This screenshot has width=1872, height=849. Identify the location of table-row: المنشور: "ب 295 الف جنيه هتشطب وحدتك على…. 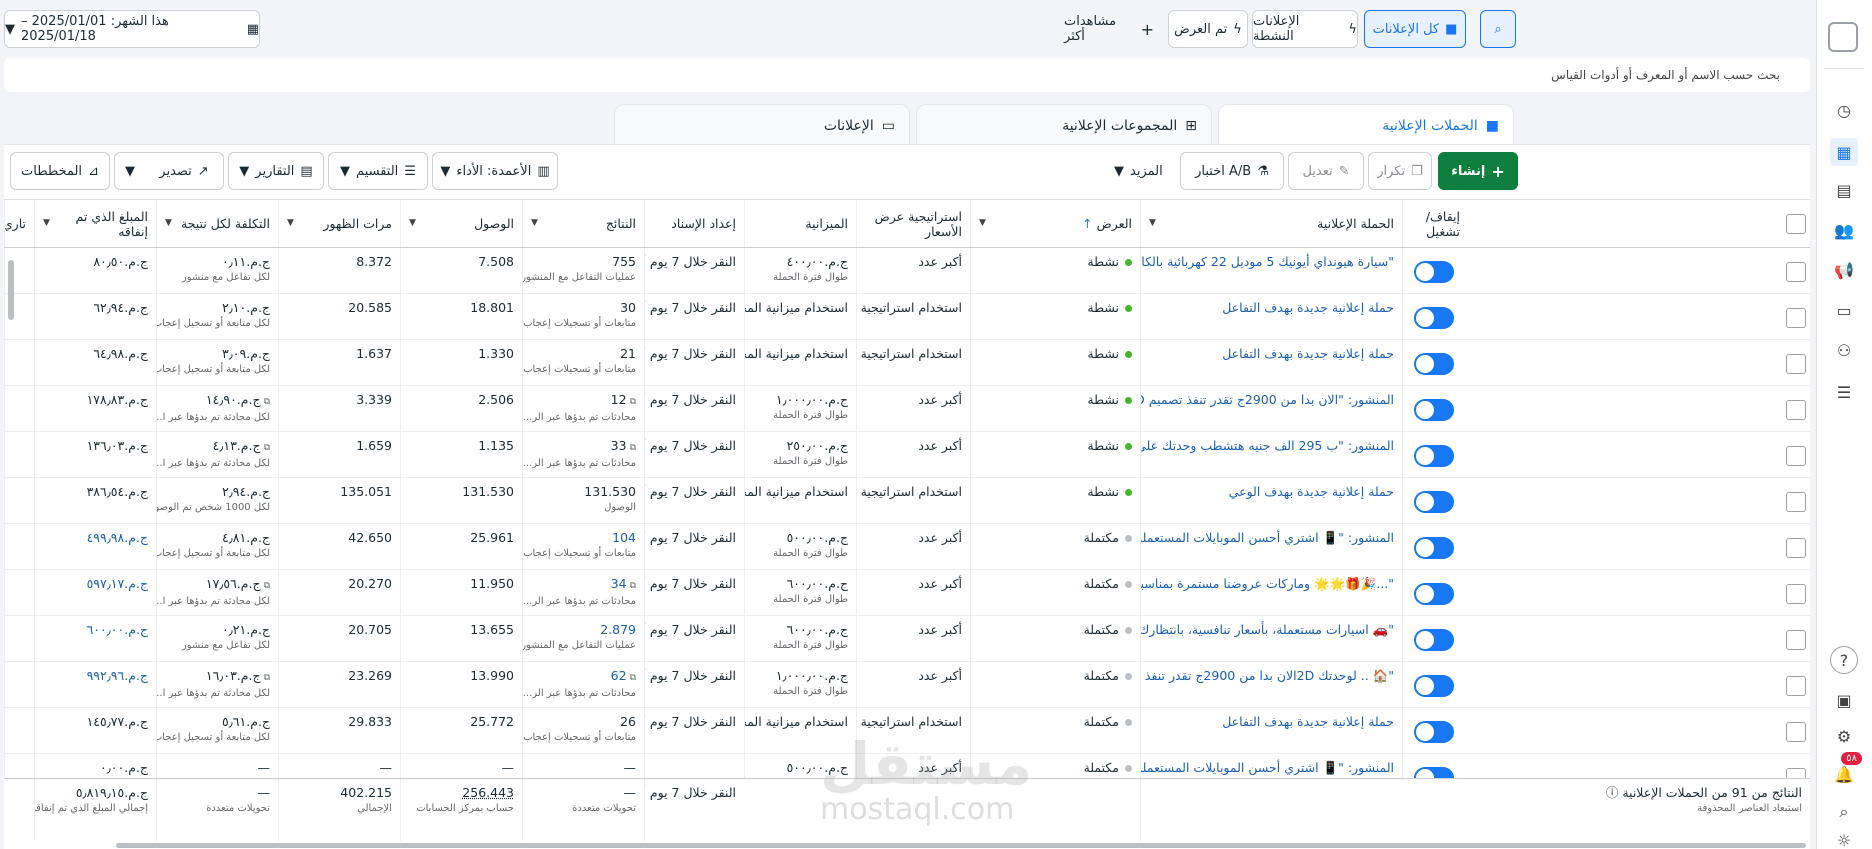
(907, 455).